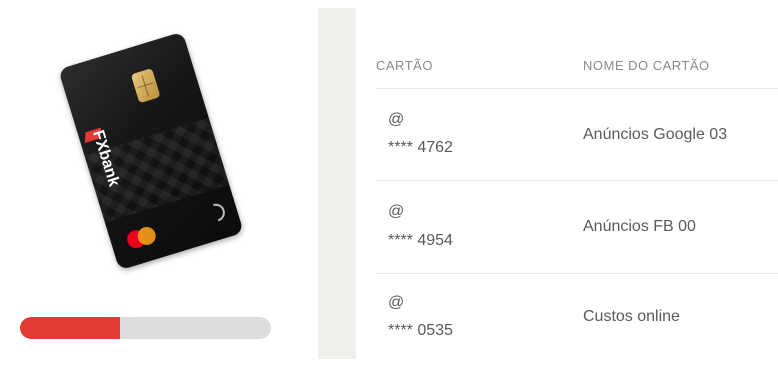 This screenshot has width=778, height=366. What do you see at coordinates (567, 320) in the screenshot?
I see `table-row: @ **** 0535 Custos online` at bounding box center [567, 320].